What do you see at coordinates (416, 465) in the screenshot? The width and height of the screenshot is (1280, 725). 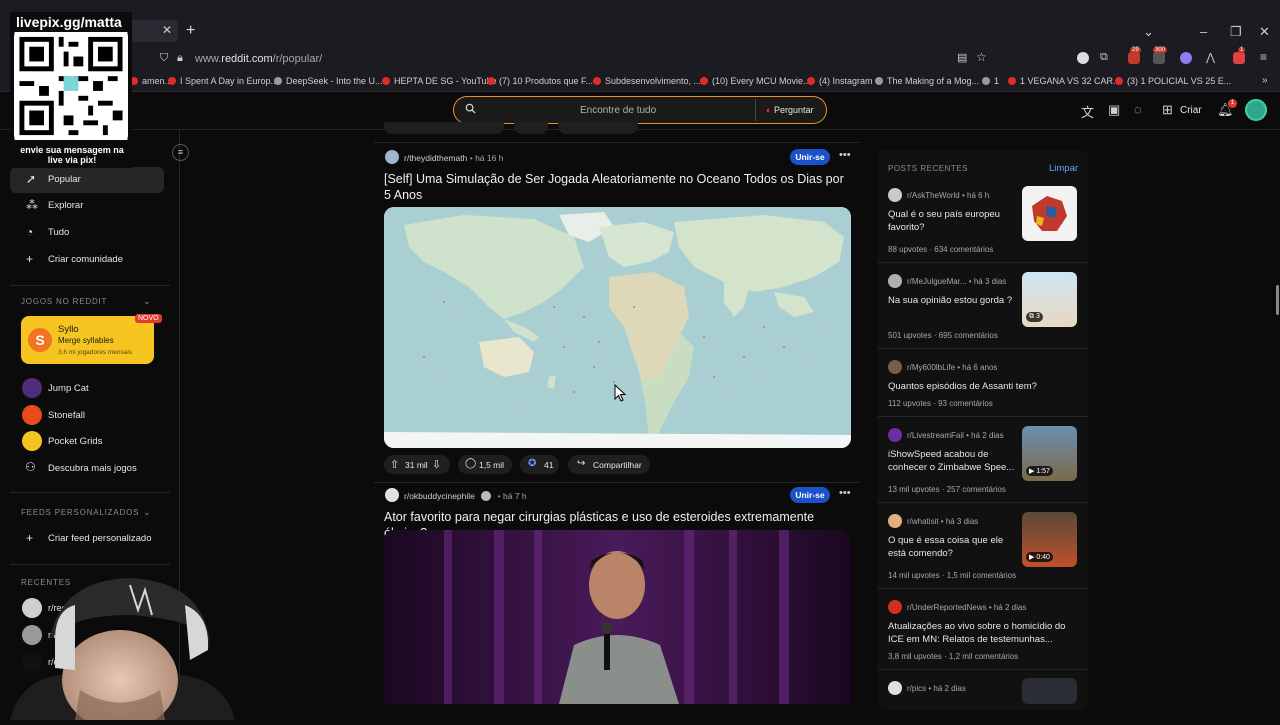 I see `vote-count: 31 mil` at bounding box center [416, 465].